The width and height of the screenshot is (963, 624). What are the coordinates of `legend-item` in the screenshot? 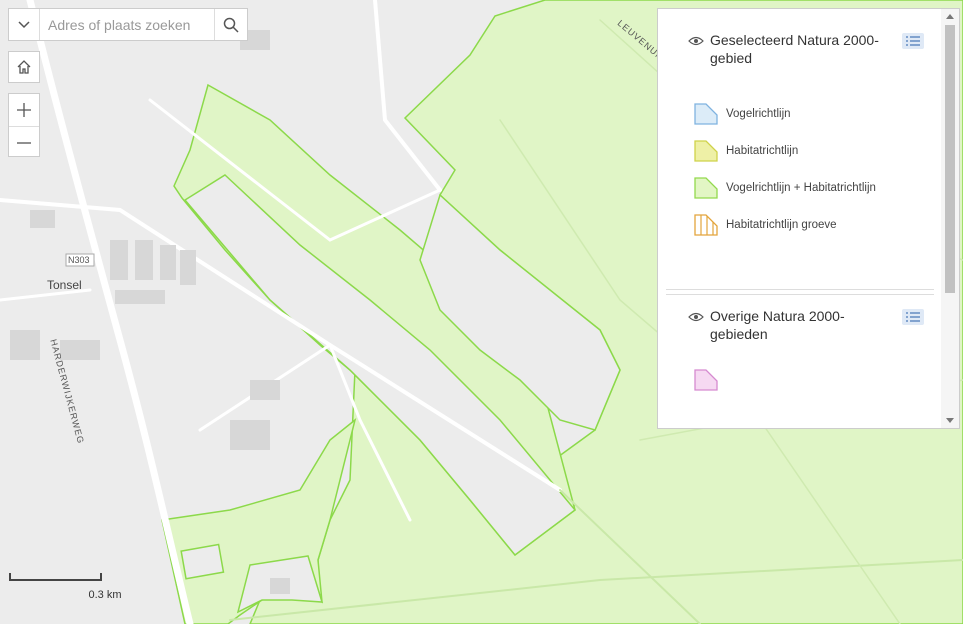 It's located at (800, 379).